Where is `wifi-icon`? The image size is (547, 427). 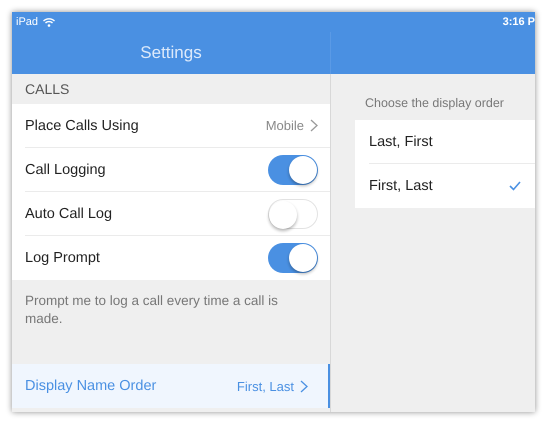
wifi-icon is located at coordinates (49, 22).